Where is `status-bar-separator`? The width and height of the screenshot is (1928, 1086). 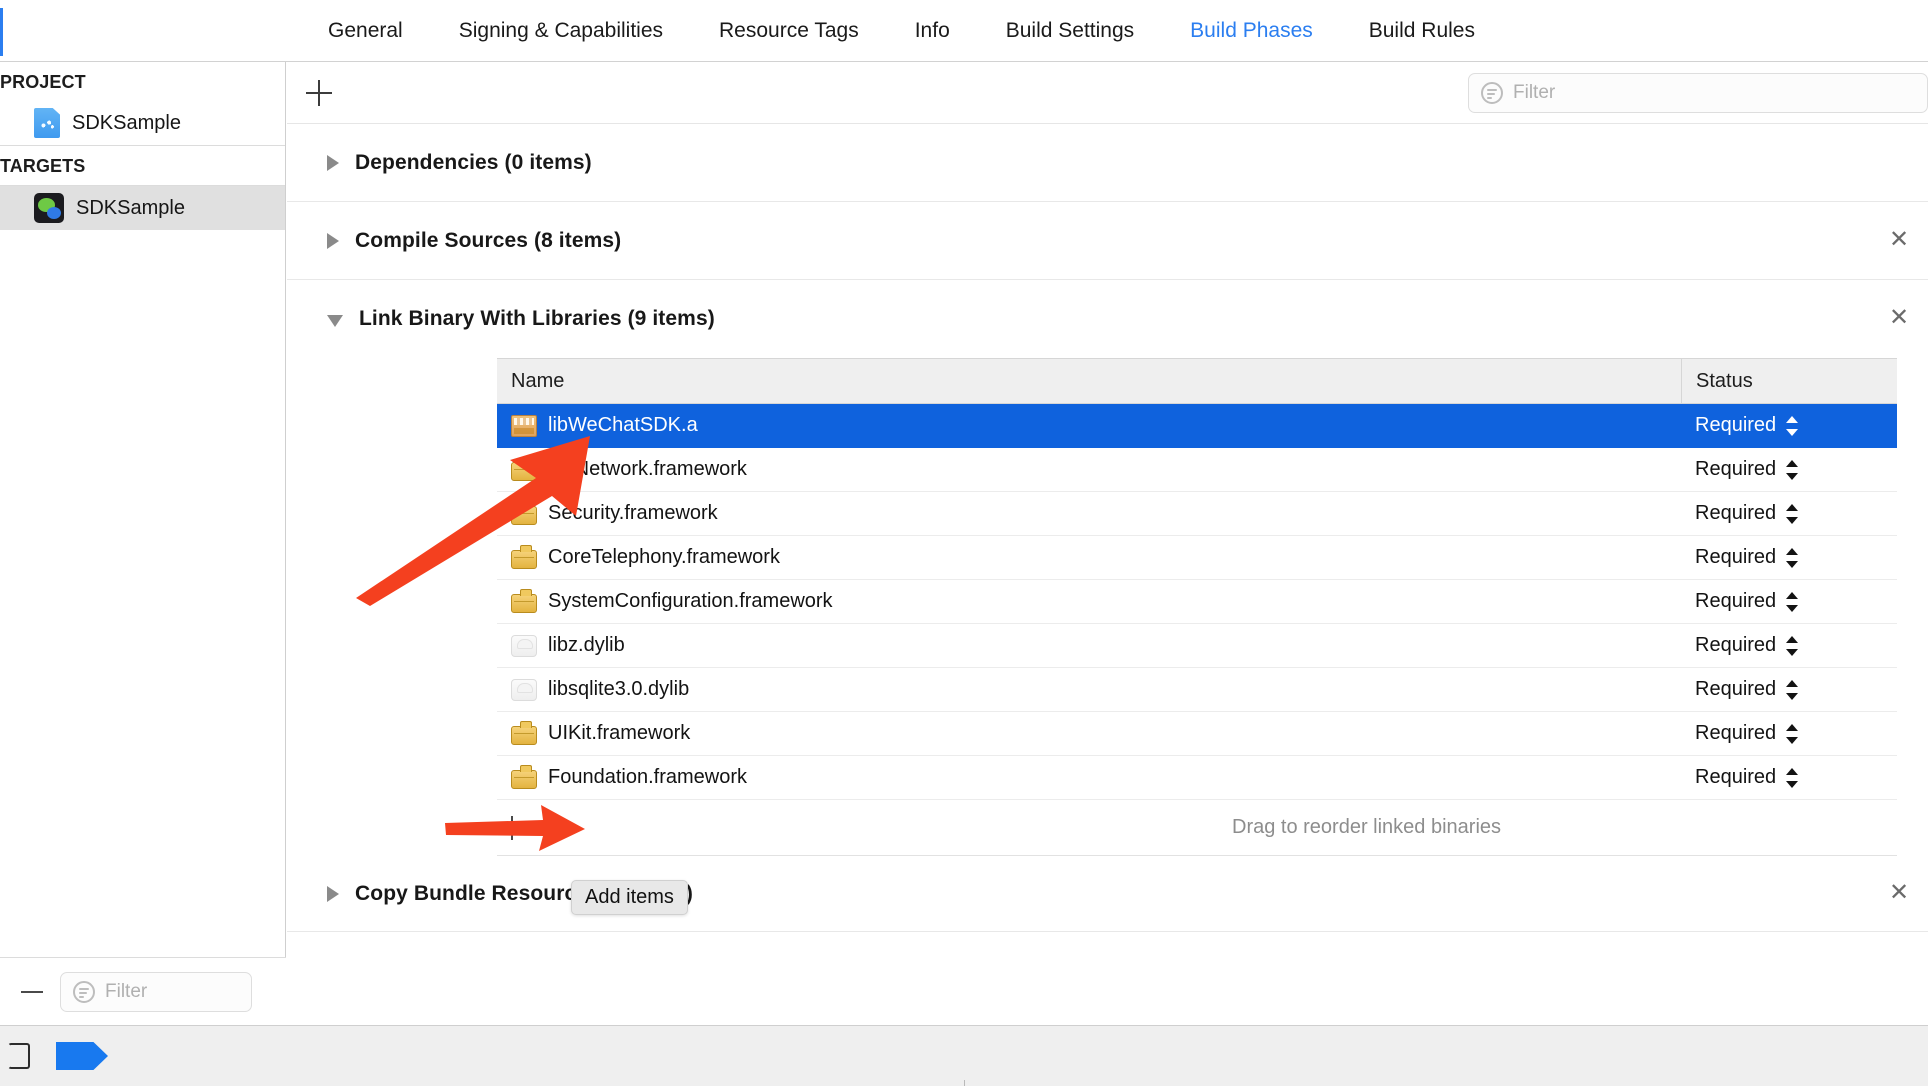 status-bar-separator is located at coordinates (964, 1083).